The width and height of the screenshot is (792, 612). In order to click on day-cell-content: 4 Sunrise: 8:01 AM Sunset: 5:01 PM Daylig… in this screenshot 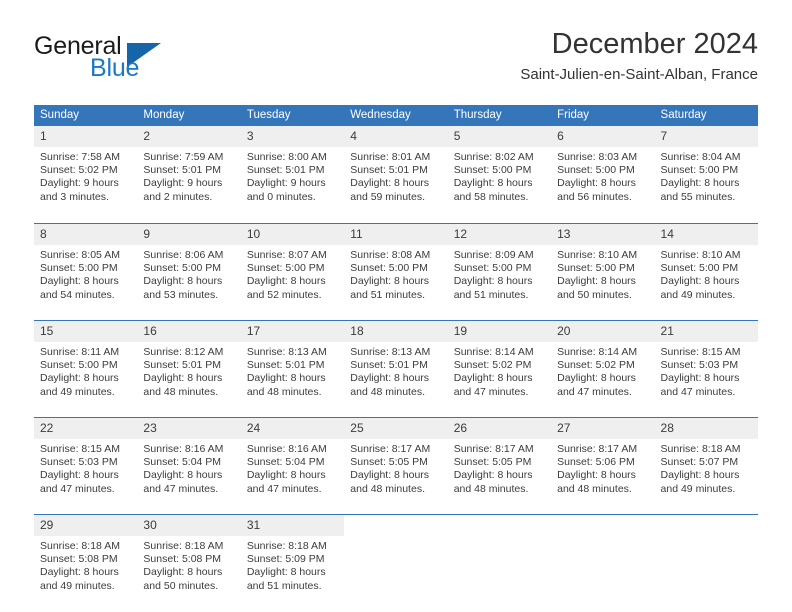, I will do `click(396, 168)`.